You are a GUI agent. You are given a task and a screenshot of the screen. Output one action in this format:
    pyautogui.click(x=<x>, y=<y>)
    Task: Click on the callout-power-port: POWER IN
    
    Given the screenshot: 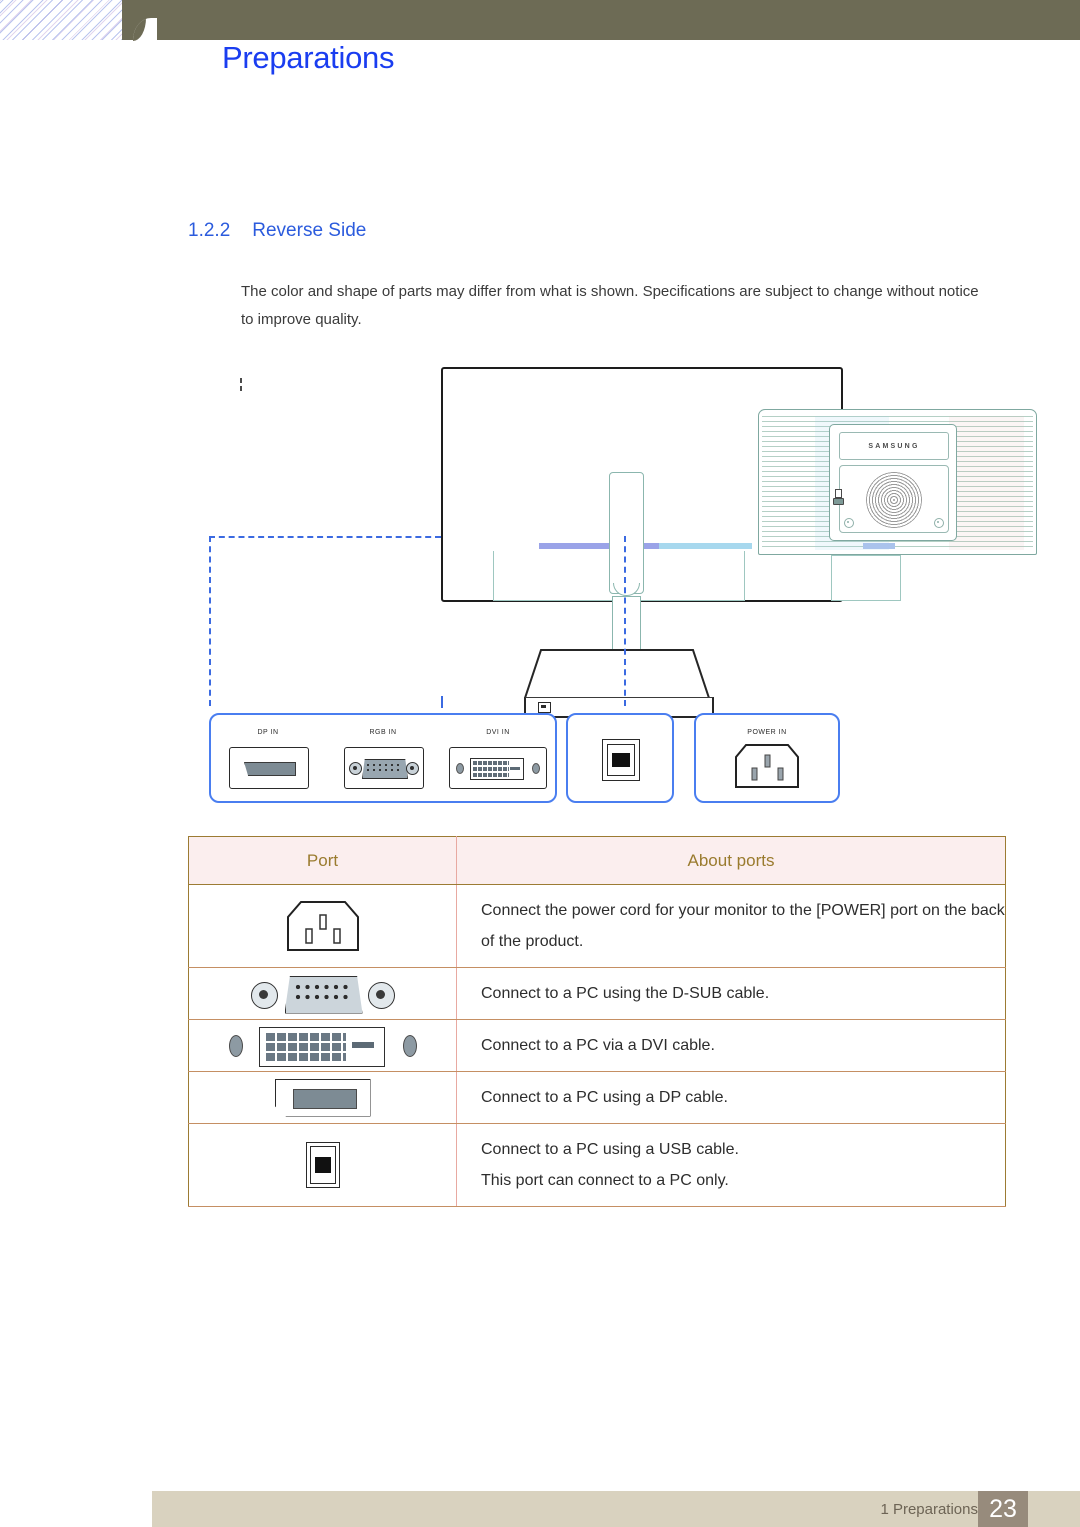 What is the action you would take?
    pyautogui.click(x=767, y=758)
    